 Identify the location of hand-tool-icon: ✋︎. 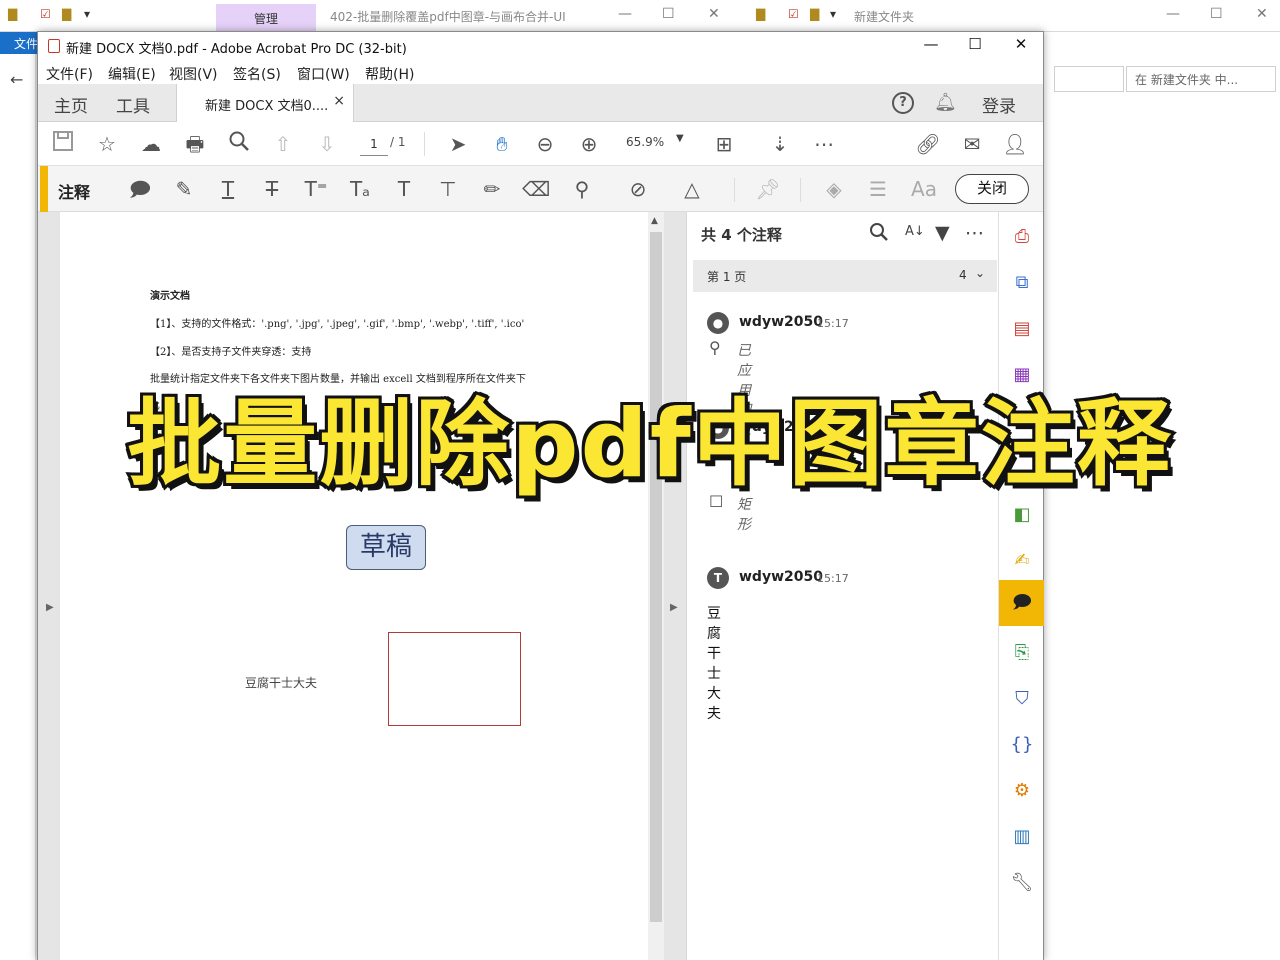
(502, 144).